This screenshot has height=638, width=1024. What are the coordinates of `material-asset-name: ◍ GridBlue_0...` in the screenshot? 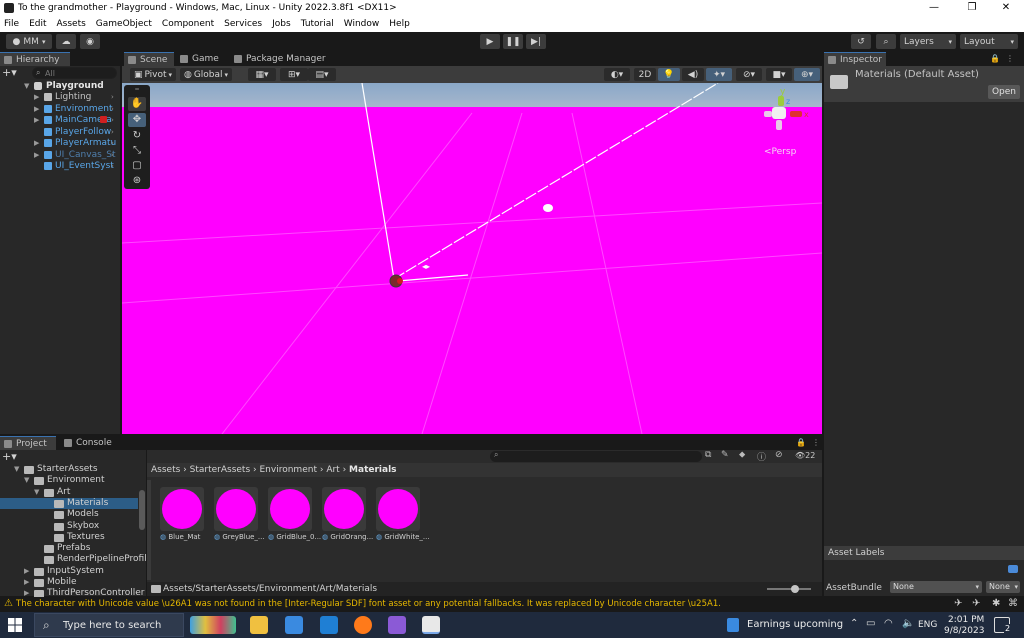 It's located at (295, 537).